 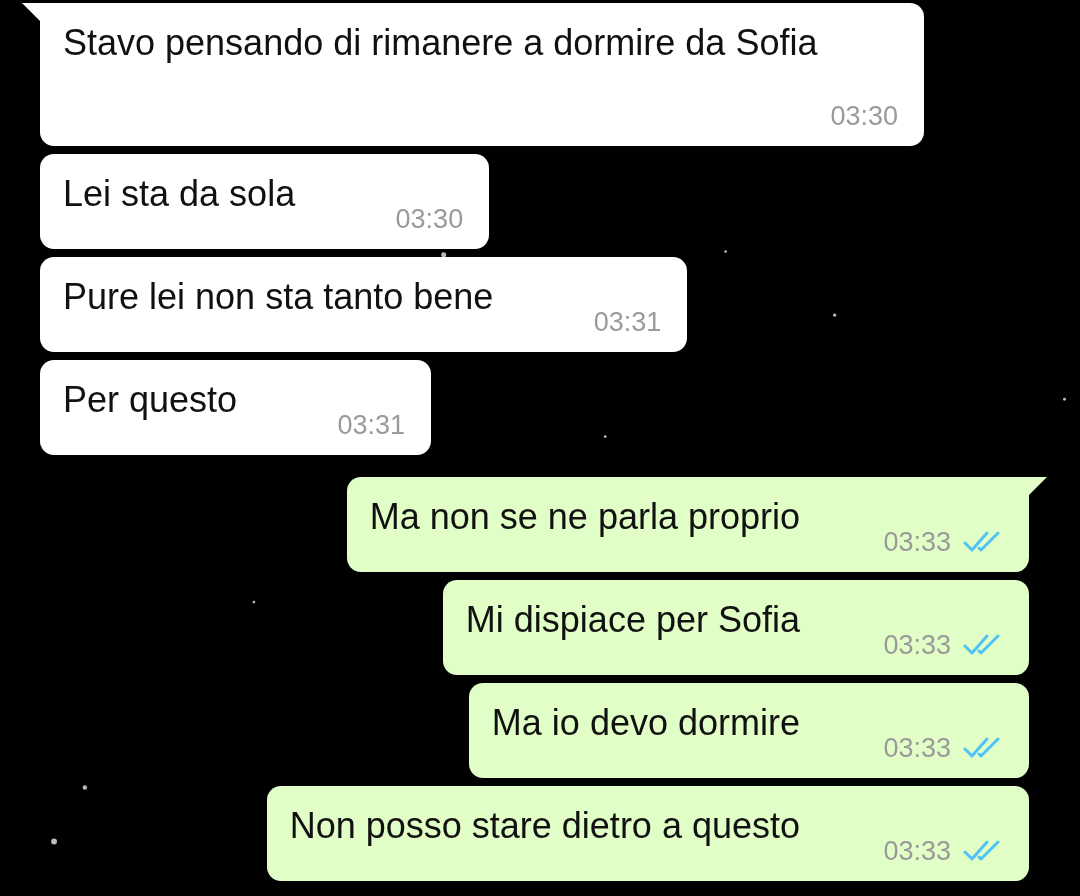 What do you see at coordinates (278, 296) in the screenshot?
I see `message-text: Pure lei non sta tanto bene` at bounding box center [278, 296].